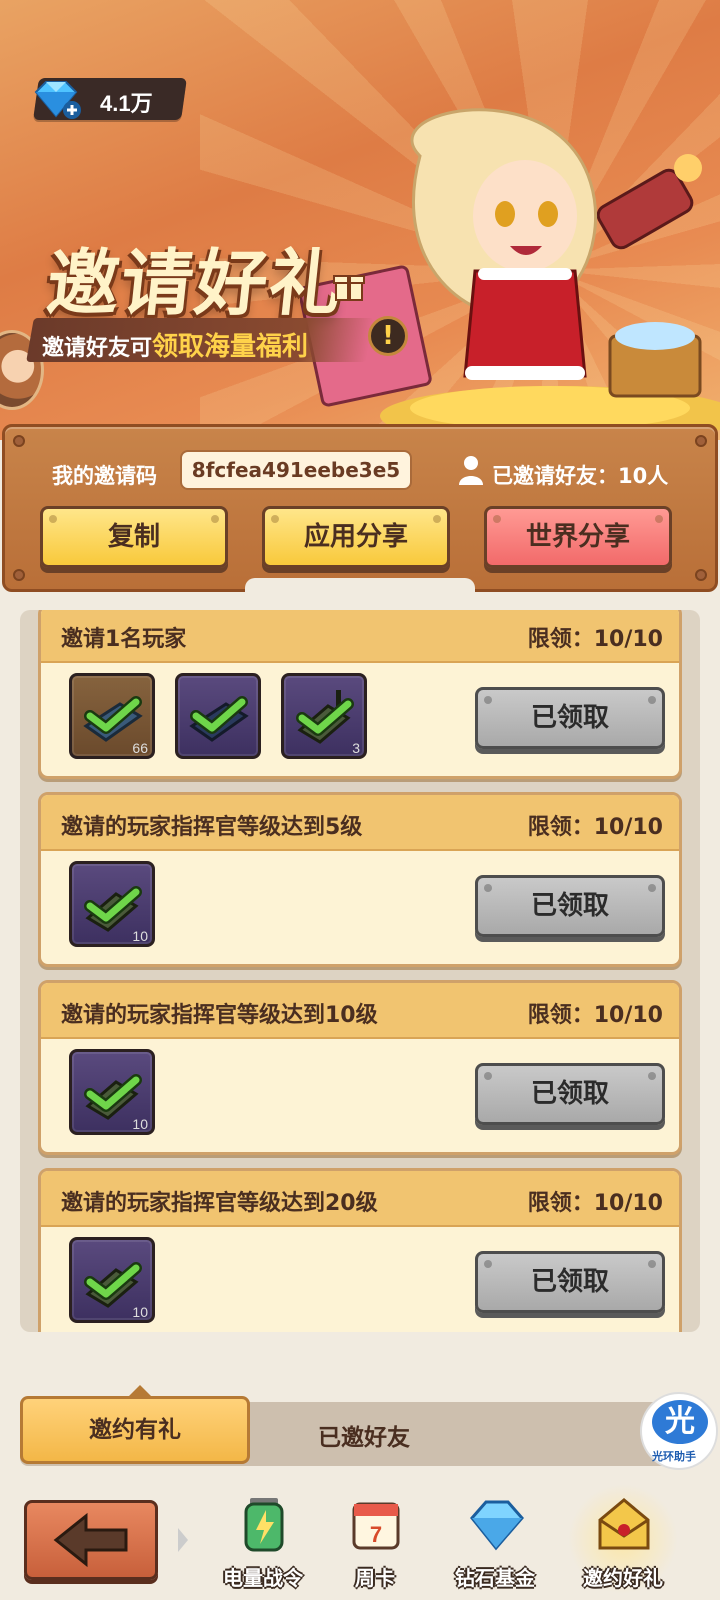 This screenshot has height=1600, width=720. What do you see at coordinates (360, 1250) in the screenshot?
I see `task-card: 邀请的玩家指挥官等级达到20级 限领：10/10 10 已领取` at bounding box center [360, 1250].